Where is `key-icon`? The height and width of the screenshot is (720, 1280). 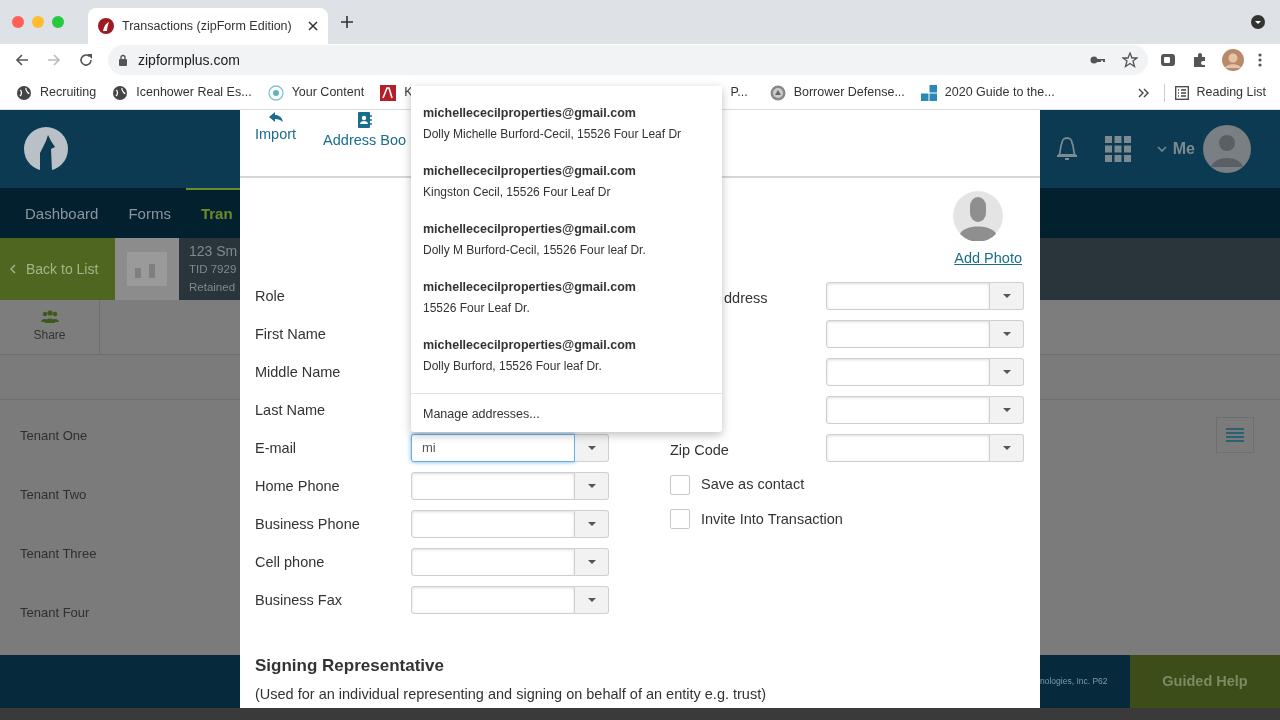
key-icon is located at coordinates (1098, 60).